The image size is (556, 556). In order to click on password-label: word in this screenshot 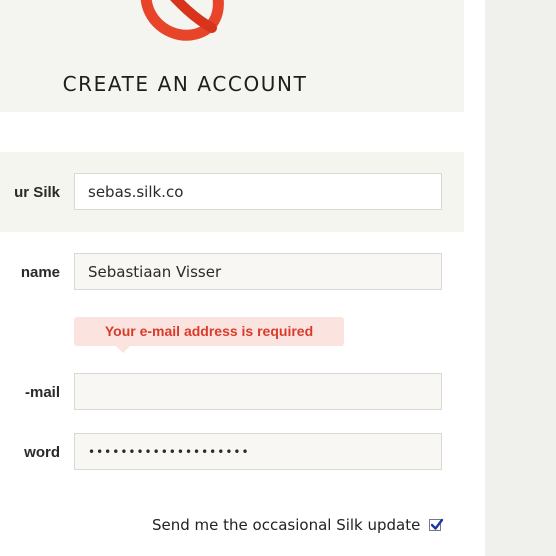, I will do `click(42, 452)`.